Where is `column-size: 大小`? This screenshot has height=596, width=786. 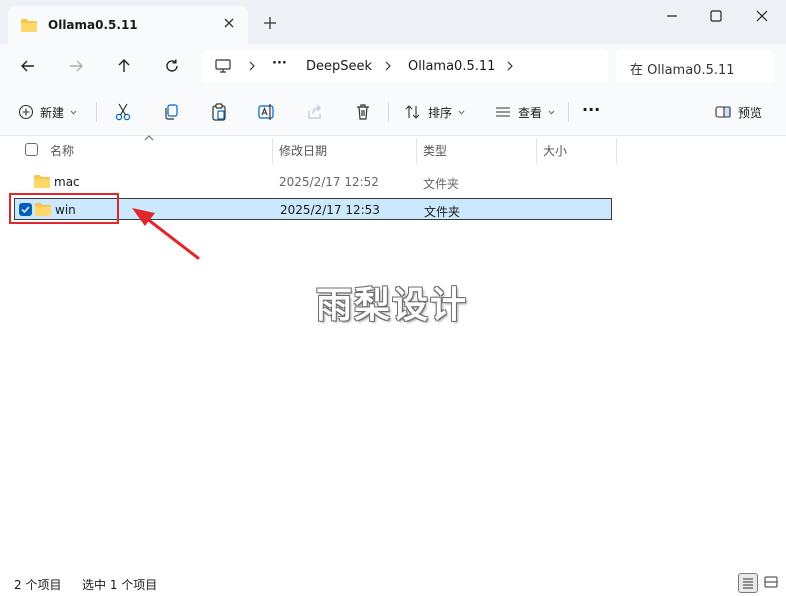 column-size: 大小 is located at coordinates (555, 150).